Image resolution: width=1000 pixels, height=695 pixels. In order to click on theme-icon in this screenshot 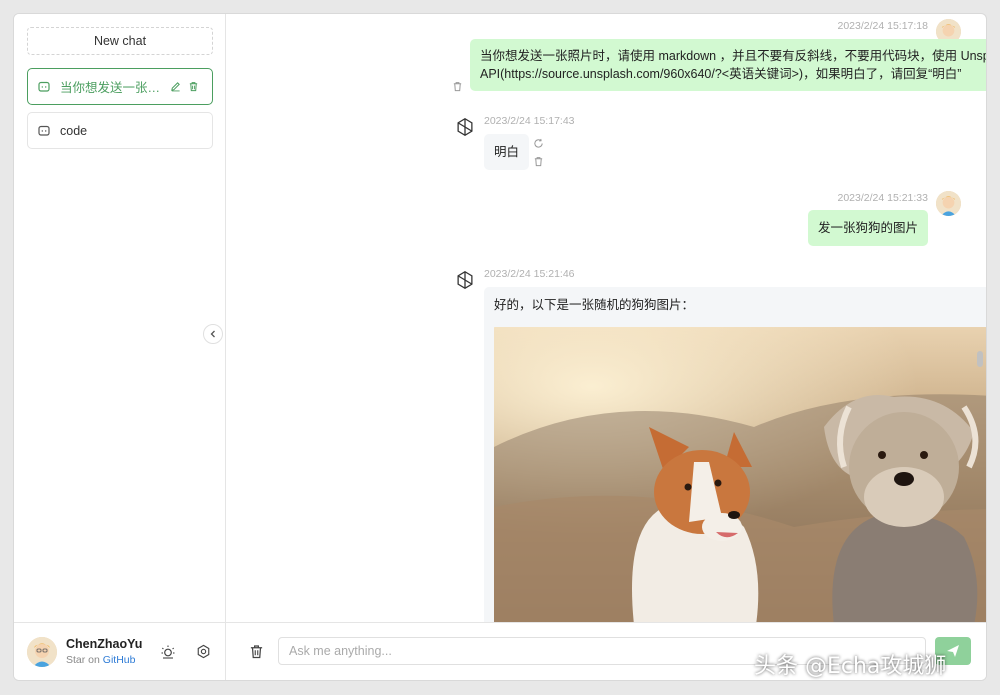, I will do `click(168, 652)`.